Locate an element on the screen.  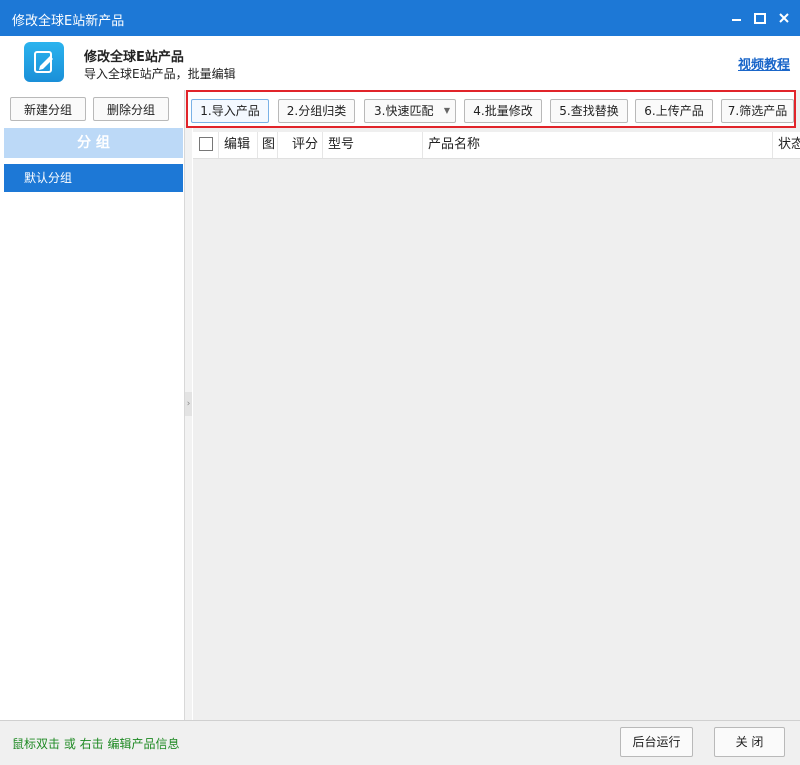
minimize-icon is located at coordinates (736, 20).